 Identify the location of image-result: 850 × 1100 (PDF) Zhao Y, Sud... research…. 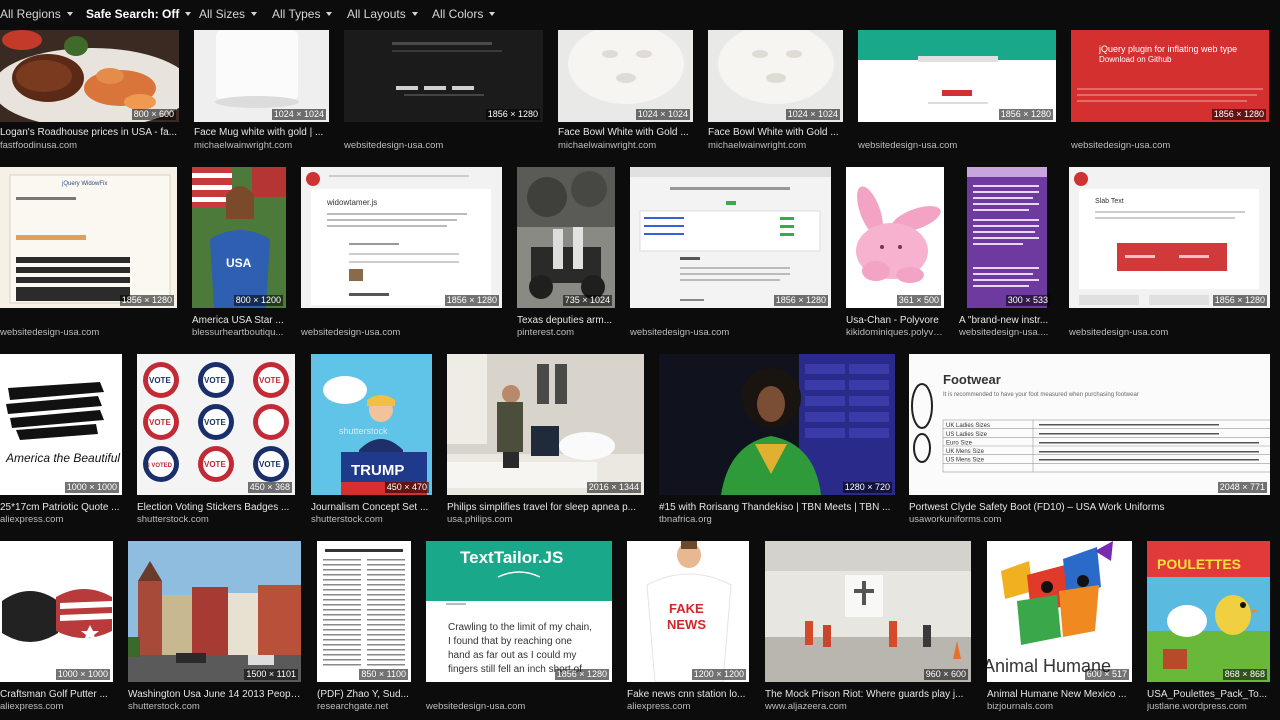
(364, 628).